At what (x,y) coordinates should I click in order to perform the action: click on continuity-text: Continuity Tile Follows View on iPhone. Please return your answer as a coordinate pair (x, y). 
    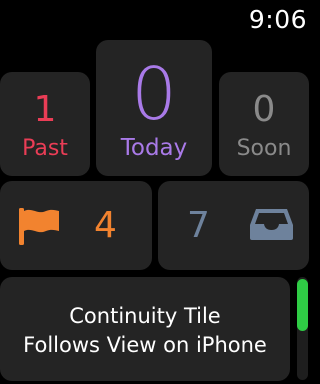
    Looking at the image, I should click on (145, 331).